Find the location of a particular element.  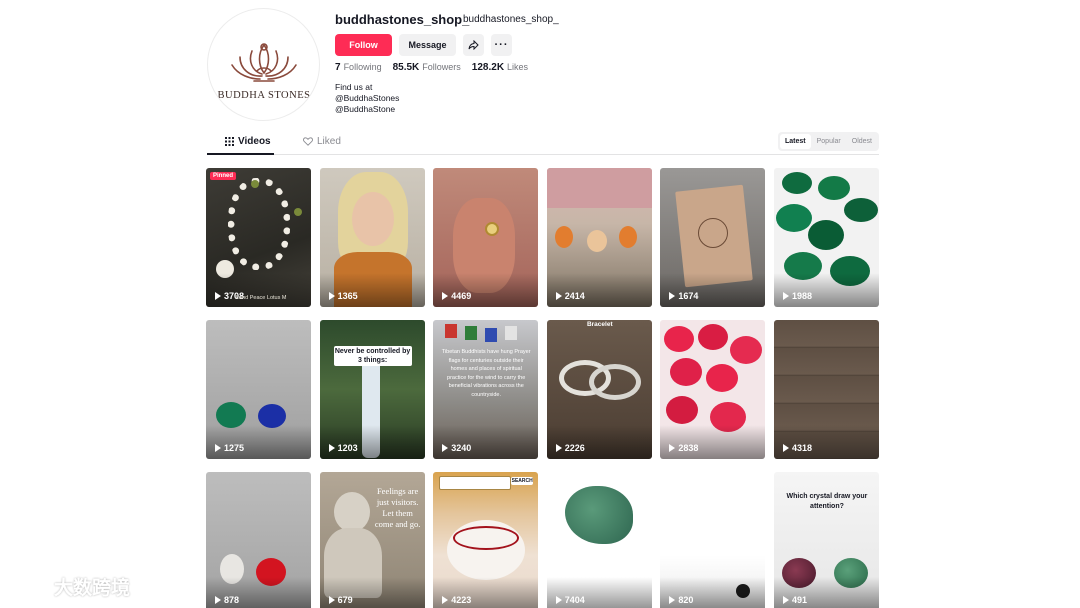

view-count: 7404 is located at coordinates (570, 600).